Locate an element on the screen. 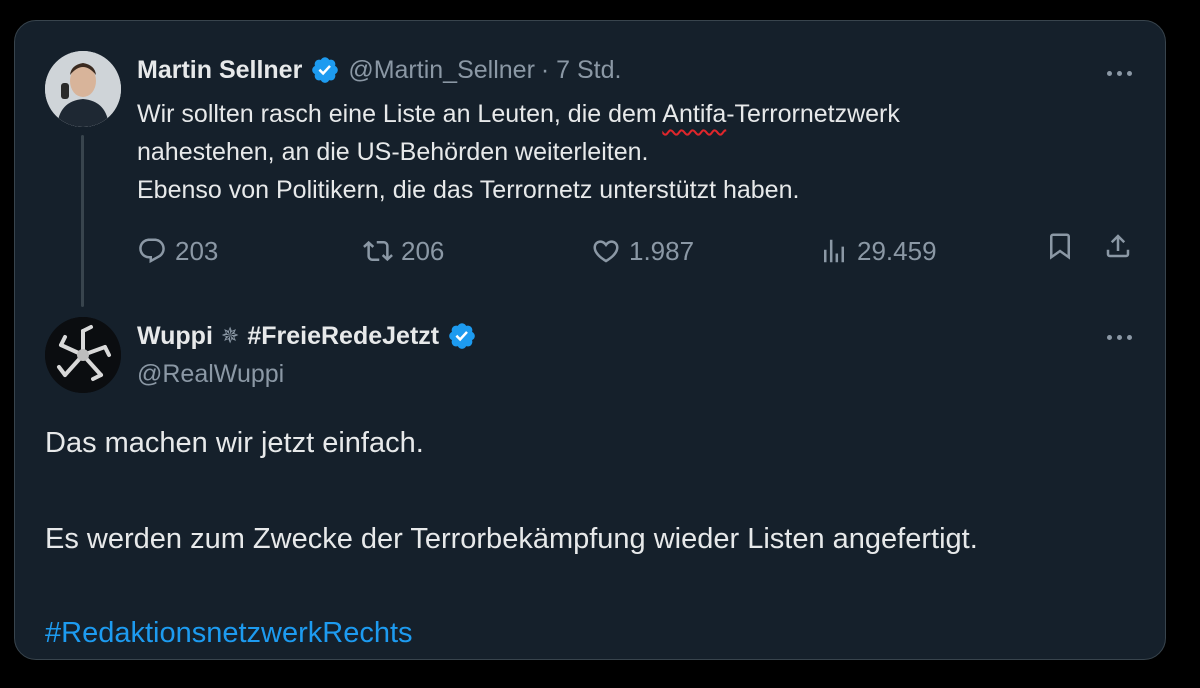  bookmark-button is located at coordinates (1060, 246).